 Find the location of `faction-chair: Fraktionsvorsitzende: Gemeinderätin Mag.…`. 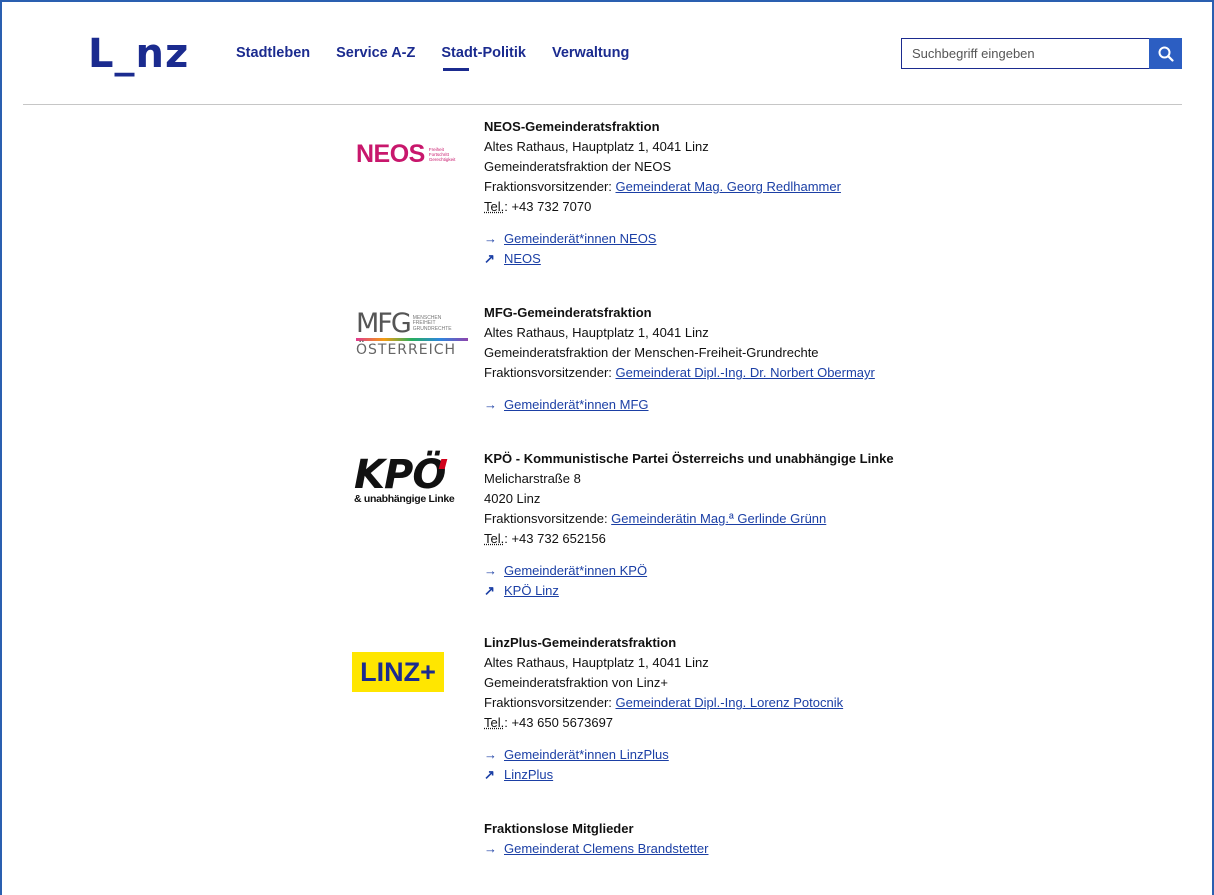

faction-chair: Fraktionsvorsitzende: Gemeinderätin Mag.… is located at coordinates (689, 519).